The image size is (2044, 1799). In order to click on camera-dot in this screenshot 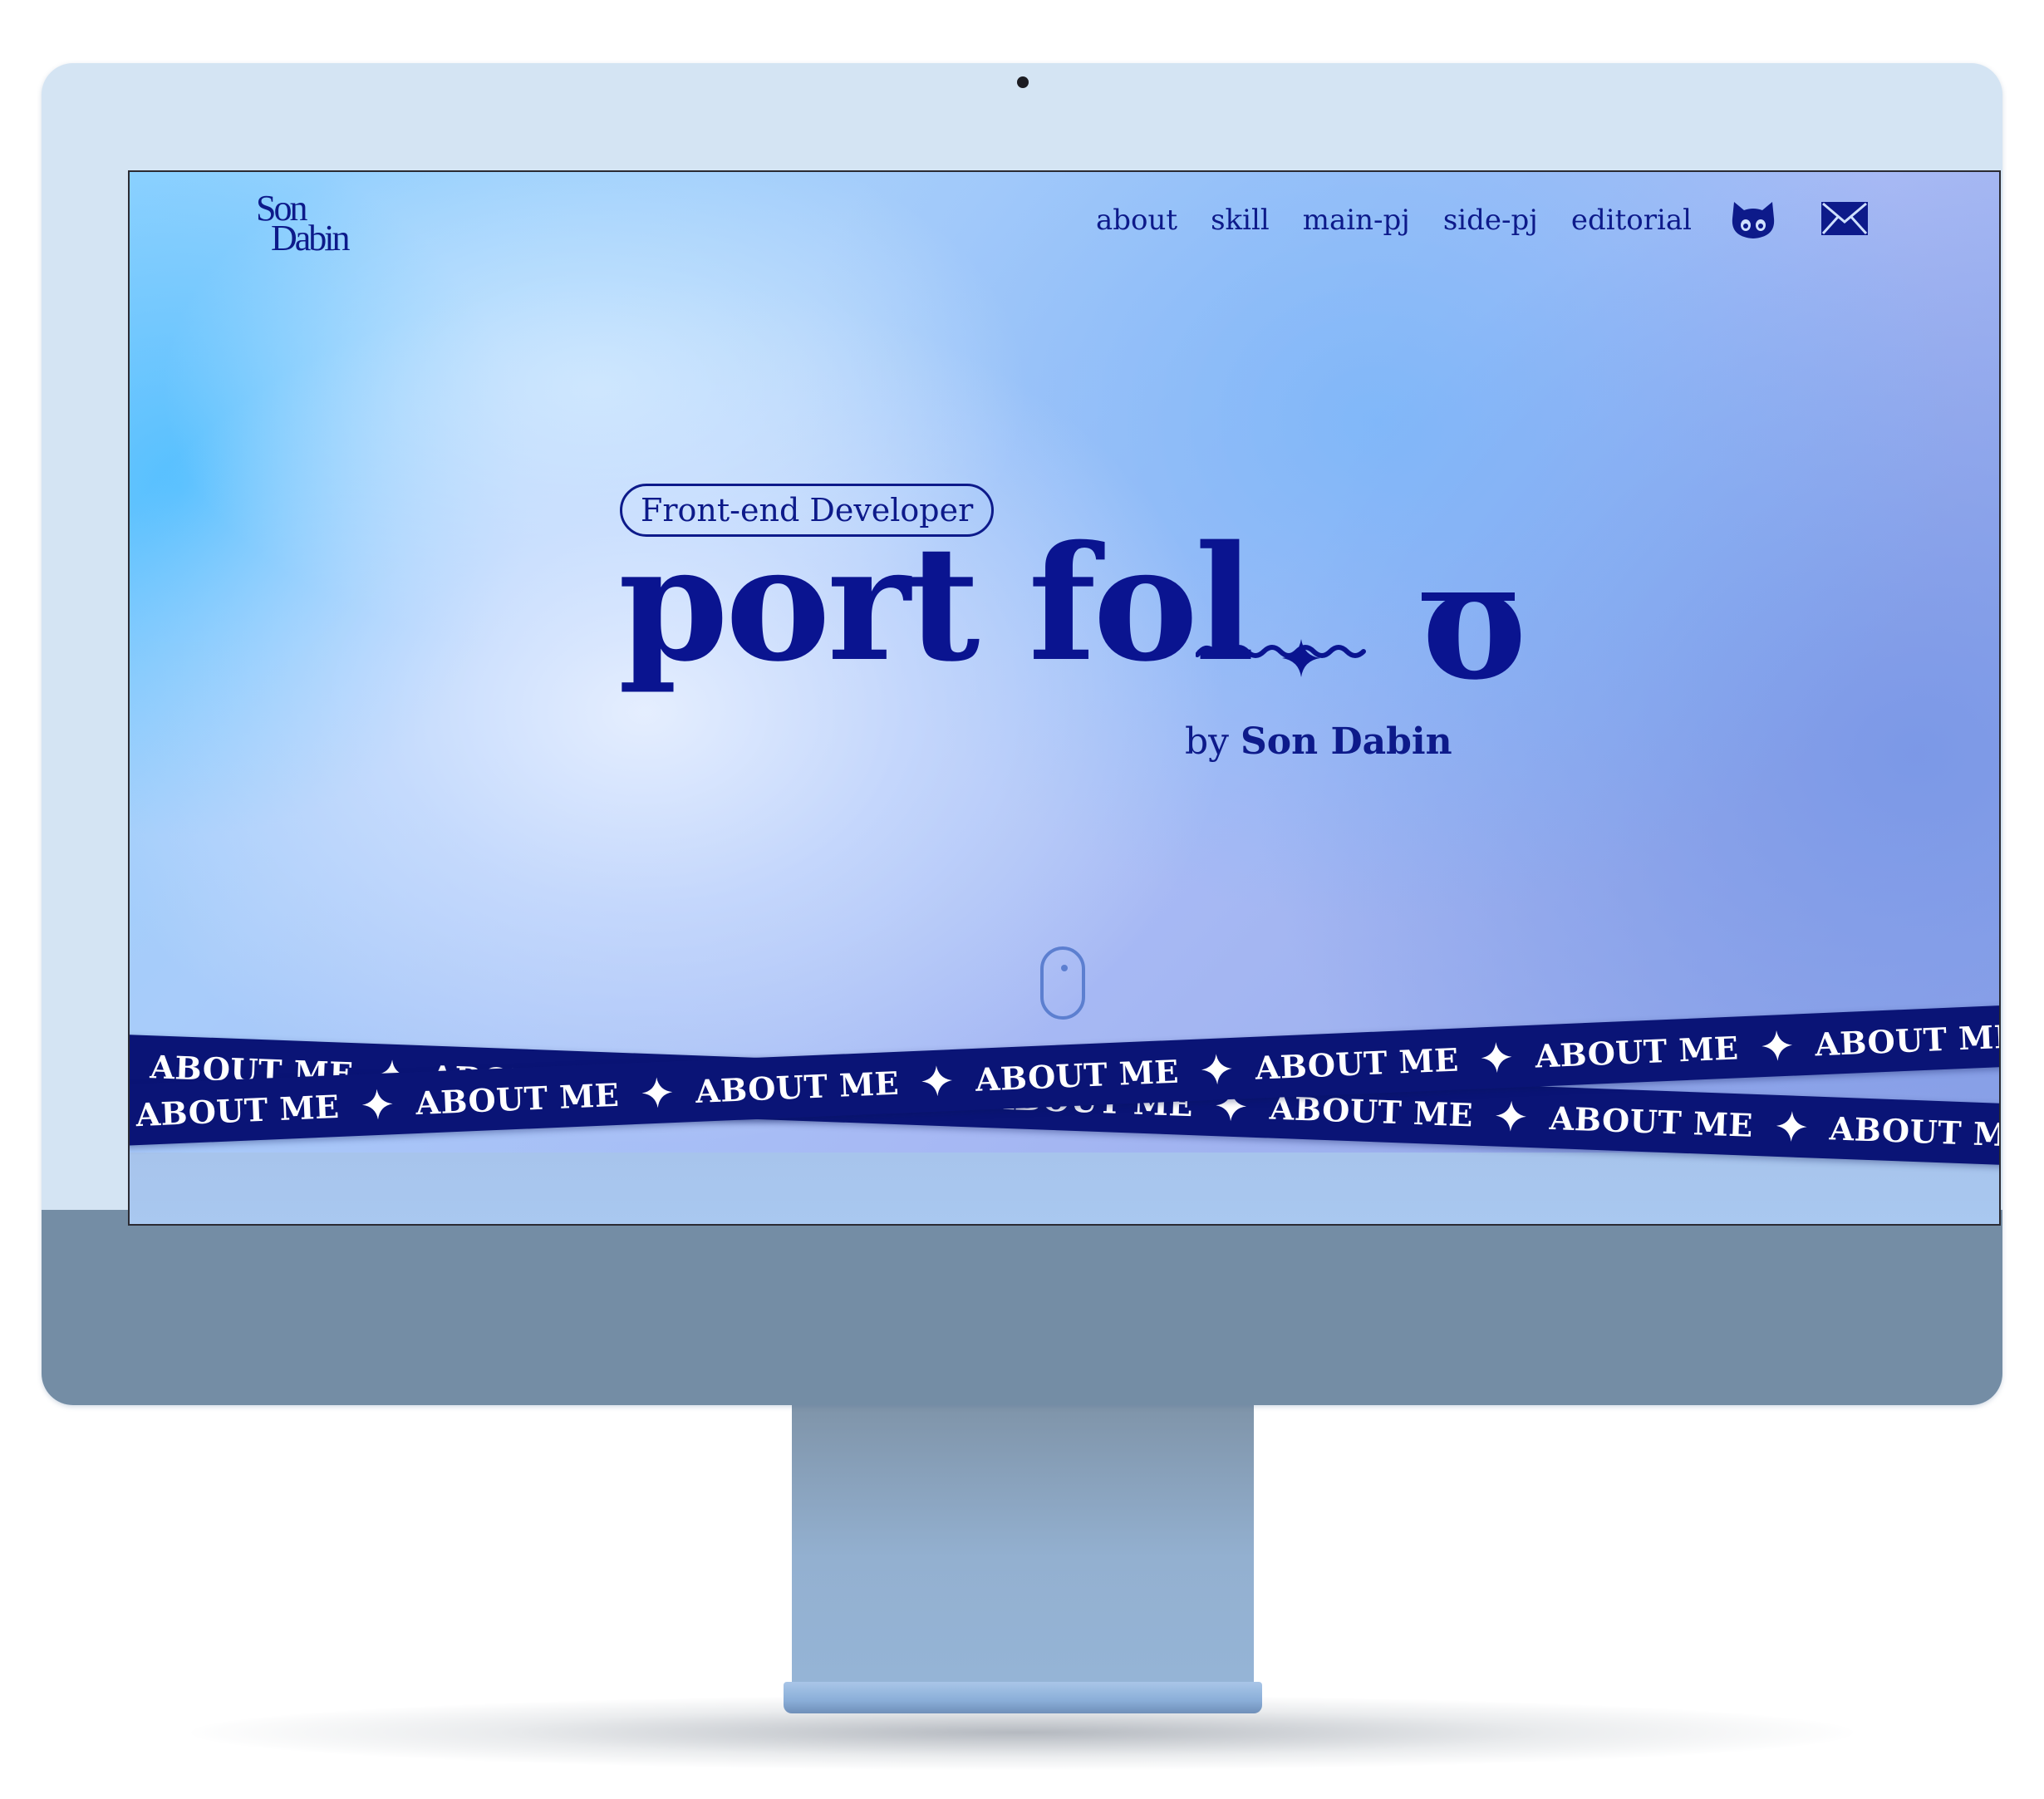, I will do `click(1023, 82)`.